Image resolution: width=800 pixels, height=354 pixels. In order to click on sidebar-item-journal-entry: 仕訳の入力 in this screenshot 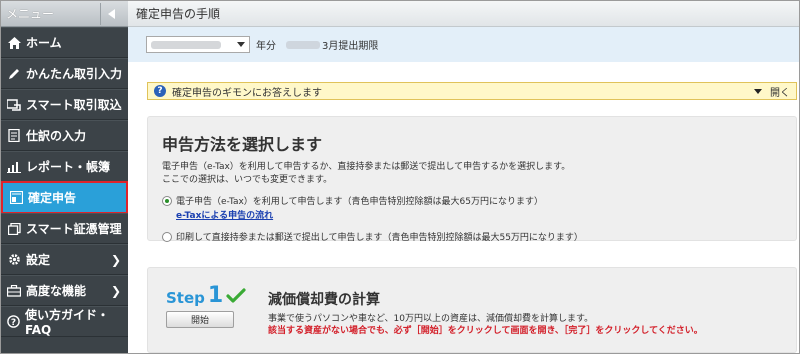, I will do `click(64, 135)`.